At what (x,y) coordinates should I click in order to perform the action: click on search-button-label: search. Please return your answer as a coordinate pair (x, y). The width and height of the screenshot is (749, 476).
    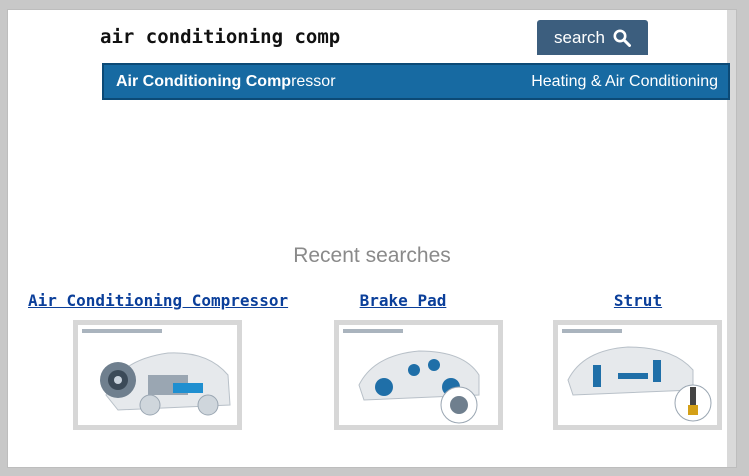
    Looking at the image, I should click on (579, 37).